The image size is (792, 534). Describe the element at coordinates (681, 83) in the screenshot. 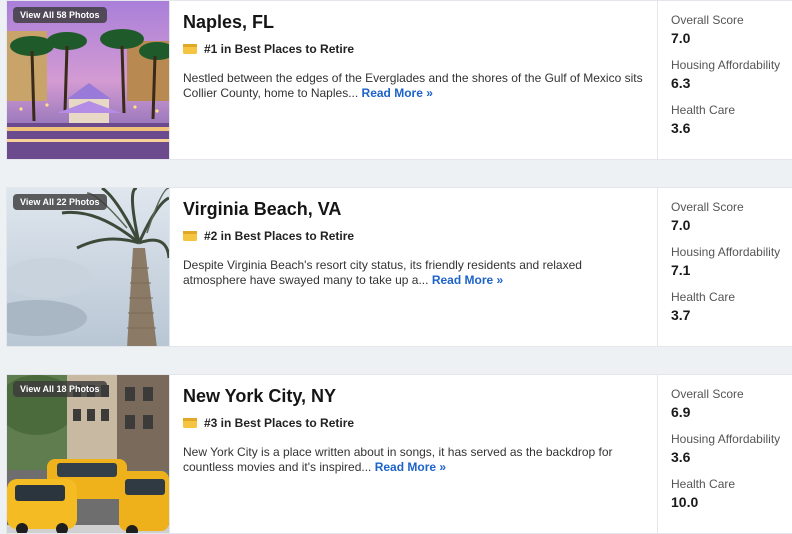

I see `housing-affordability-value: 6.3` at that location.